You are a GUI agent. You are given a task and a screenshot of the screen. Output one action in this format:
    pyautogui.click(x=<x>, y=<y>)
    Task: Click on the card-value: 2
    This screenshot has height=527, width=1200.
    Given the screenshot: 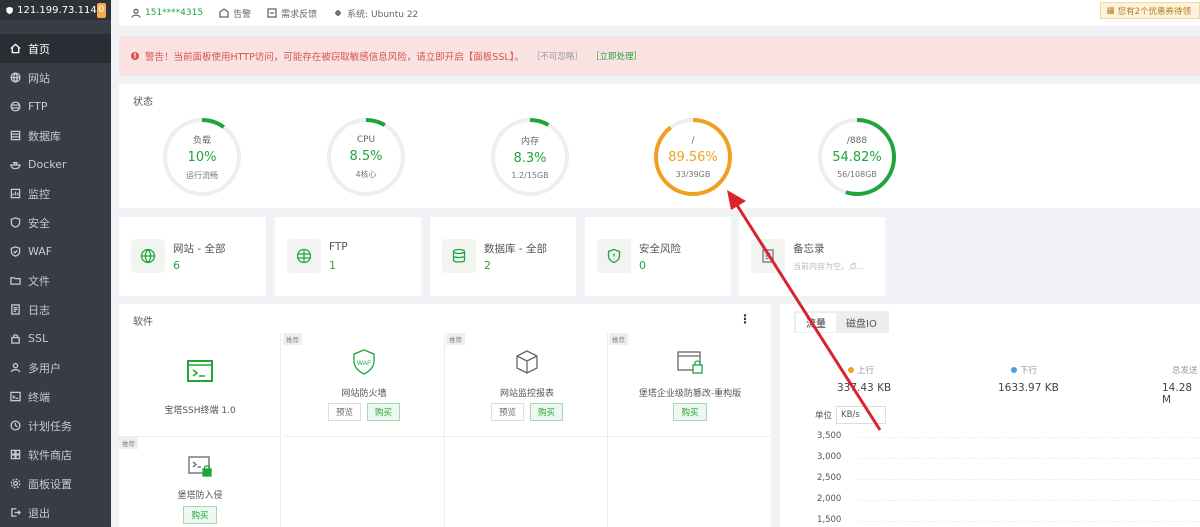 What is the action you would take?
    pyautogui.click(x=487, y=265)
    